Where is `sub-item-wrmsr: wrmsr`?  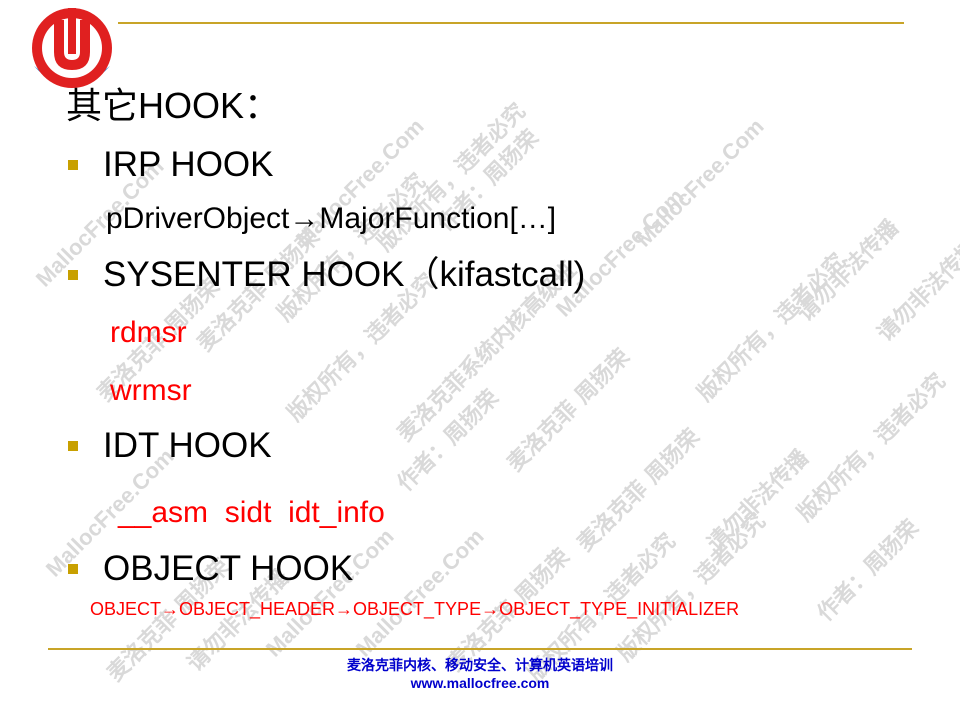
sub-item-wrmsr: wrmsr is located at coordinates (151, 390).